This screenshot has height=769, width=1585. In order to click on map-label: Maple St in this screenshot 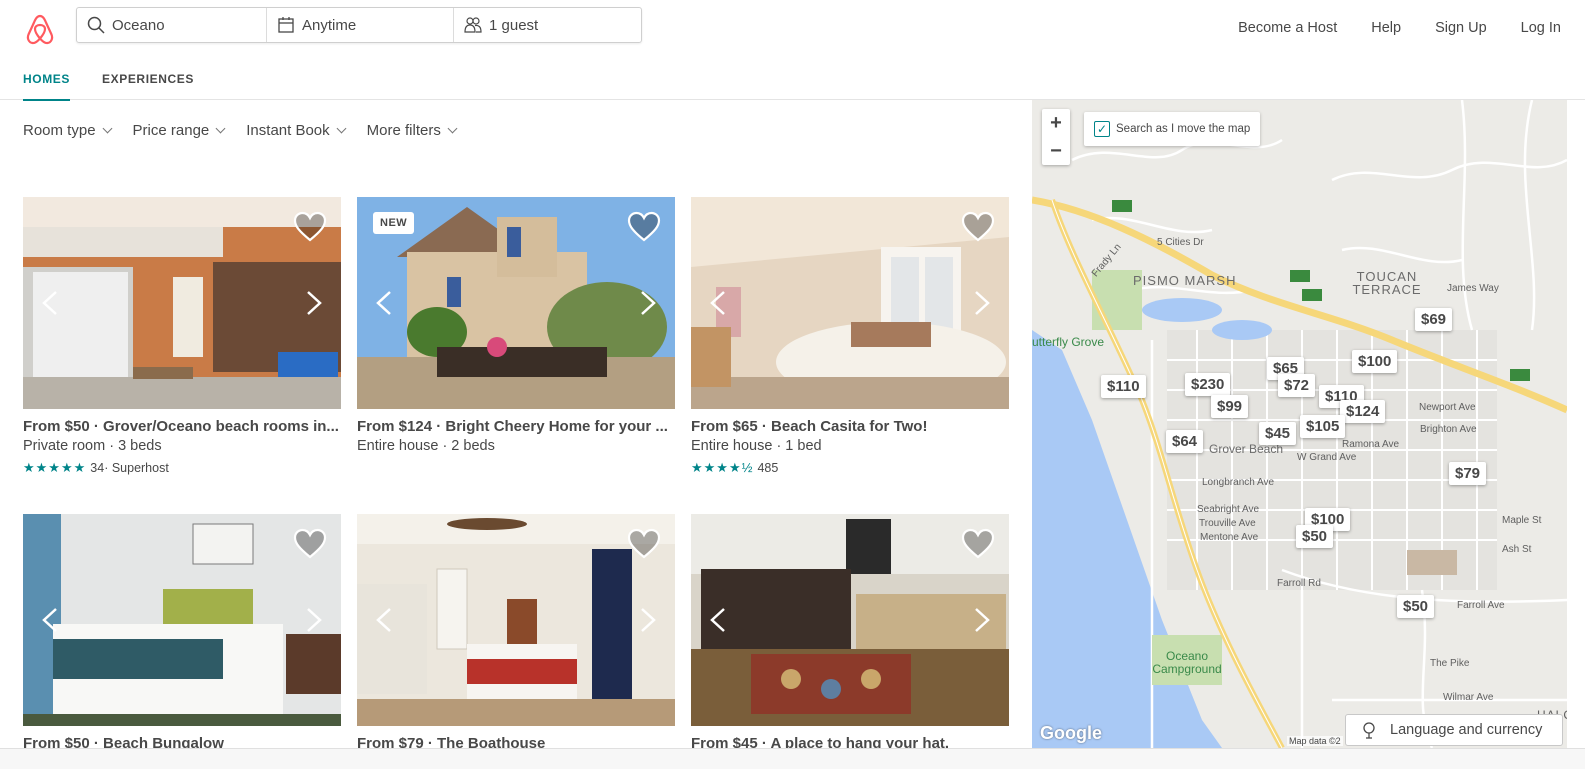, I will do `click(1522, 520)`.